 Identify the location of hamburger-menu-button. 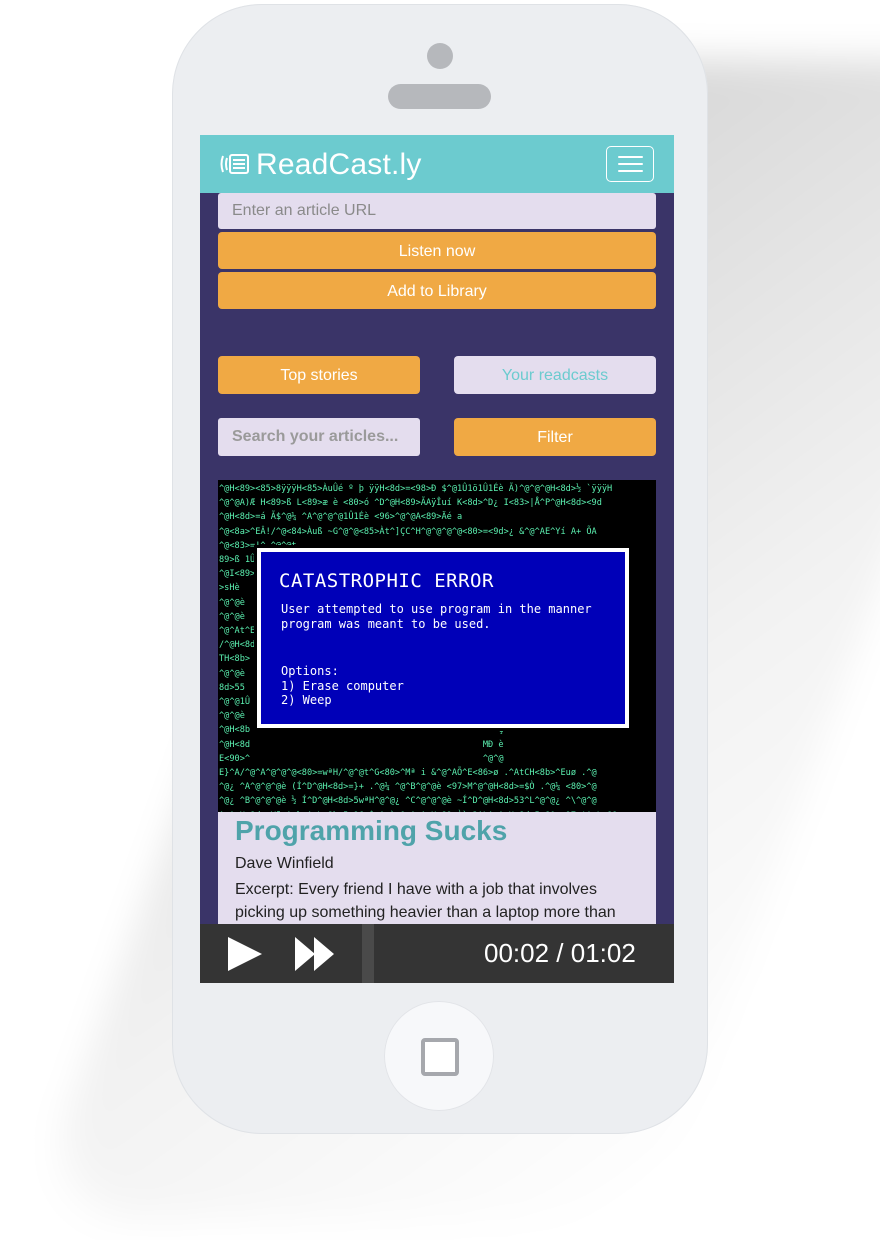
(630, 164).